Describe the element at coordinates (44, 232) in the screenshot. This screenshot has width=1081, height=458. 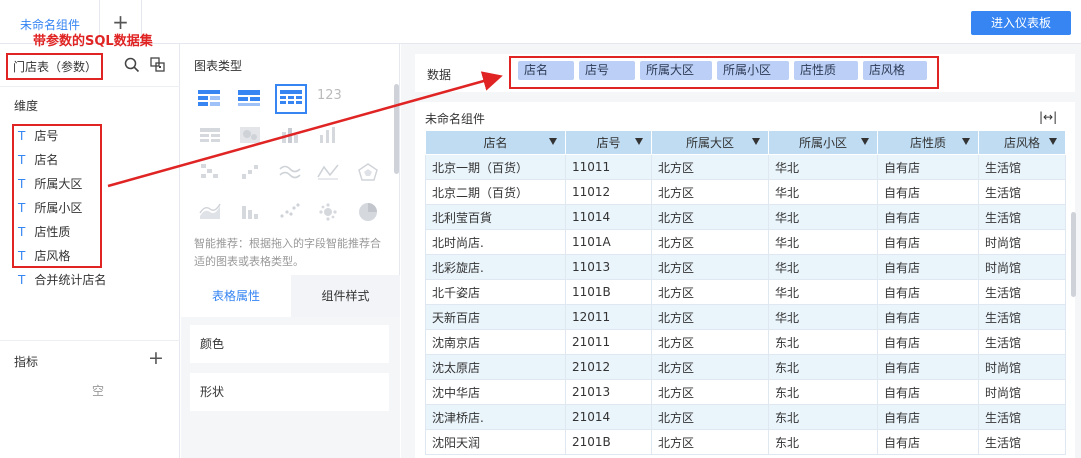
I see `field-item: T 店性质` at that location.